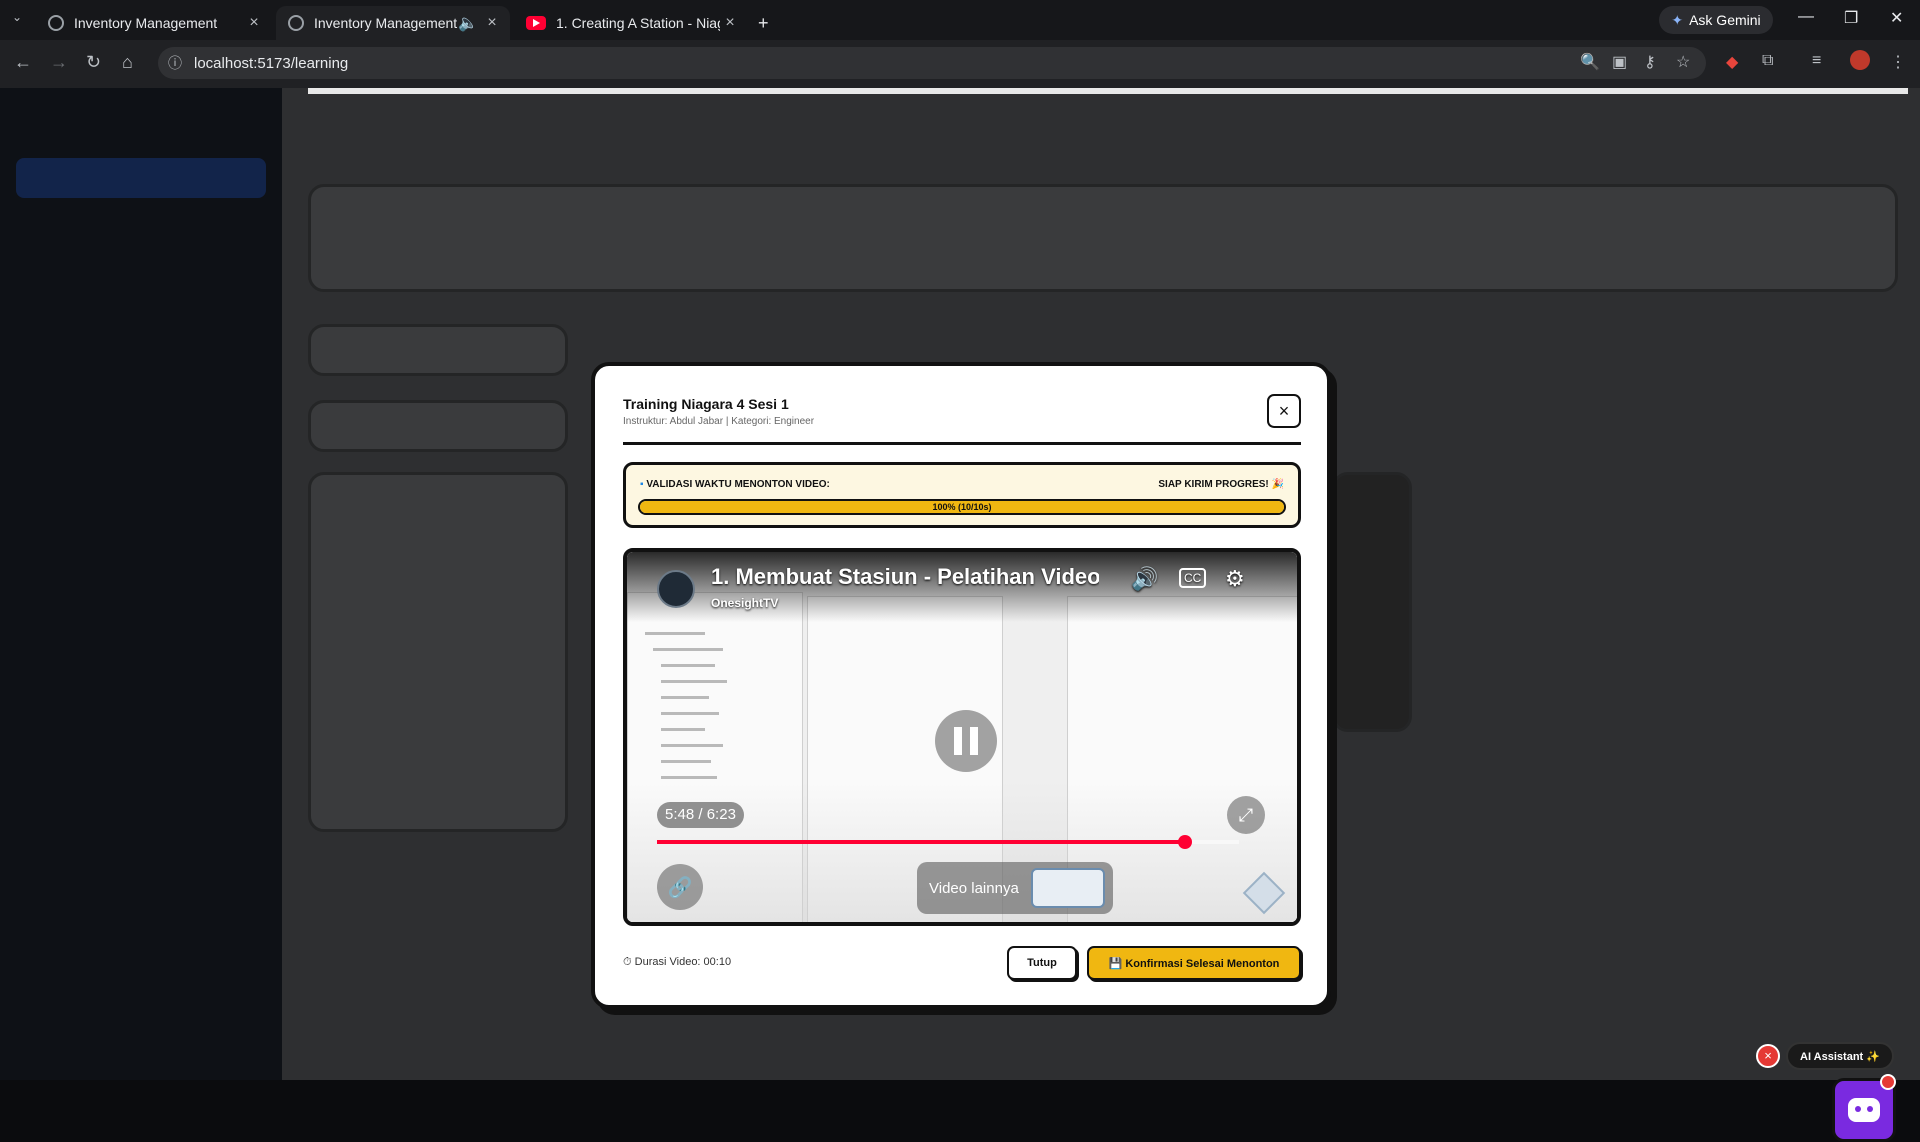 This screenshot has width=1920, height=1142. Describe the element at coordinates (1103, 238) in the screenshot. I see `header-card` at that location.